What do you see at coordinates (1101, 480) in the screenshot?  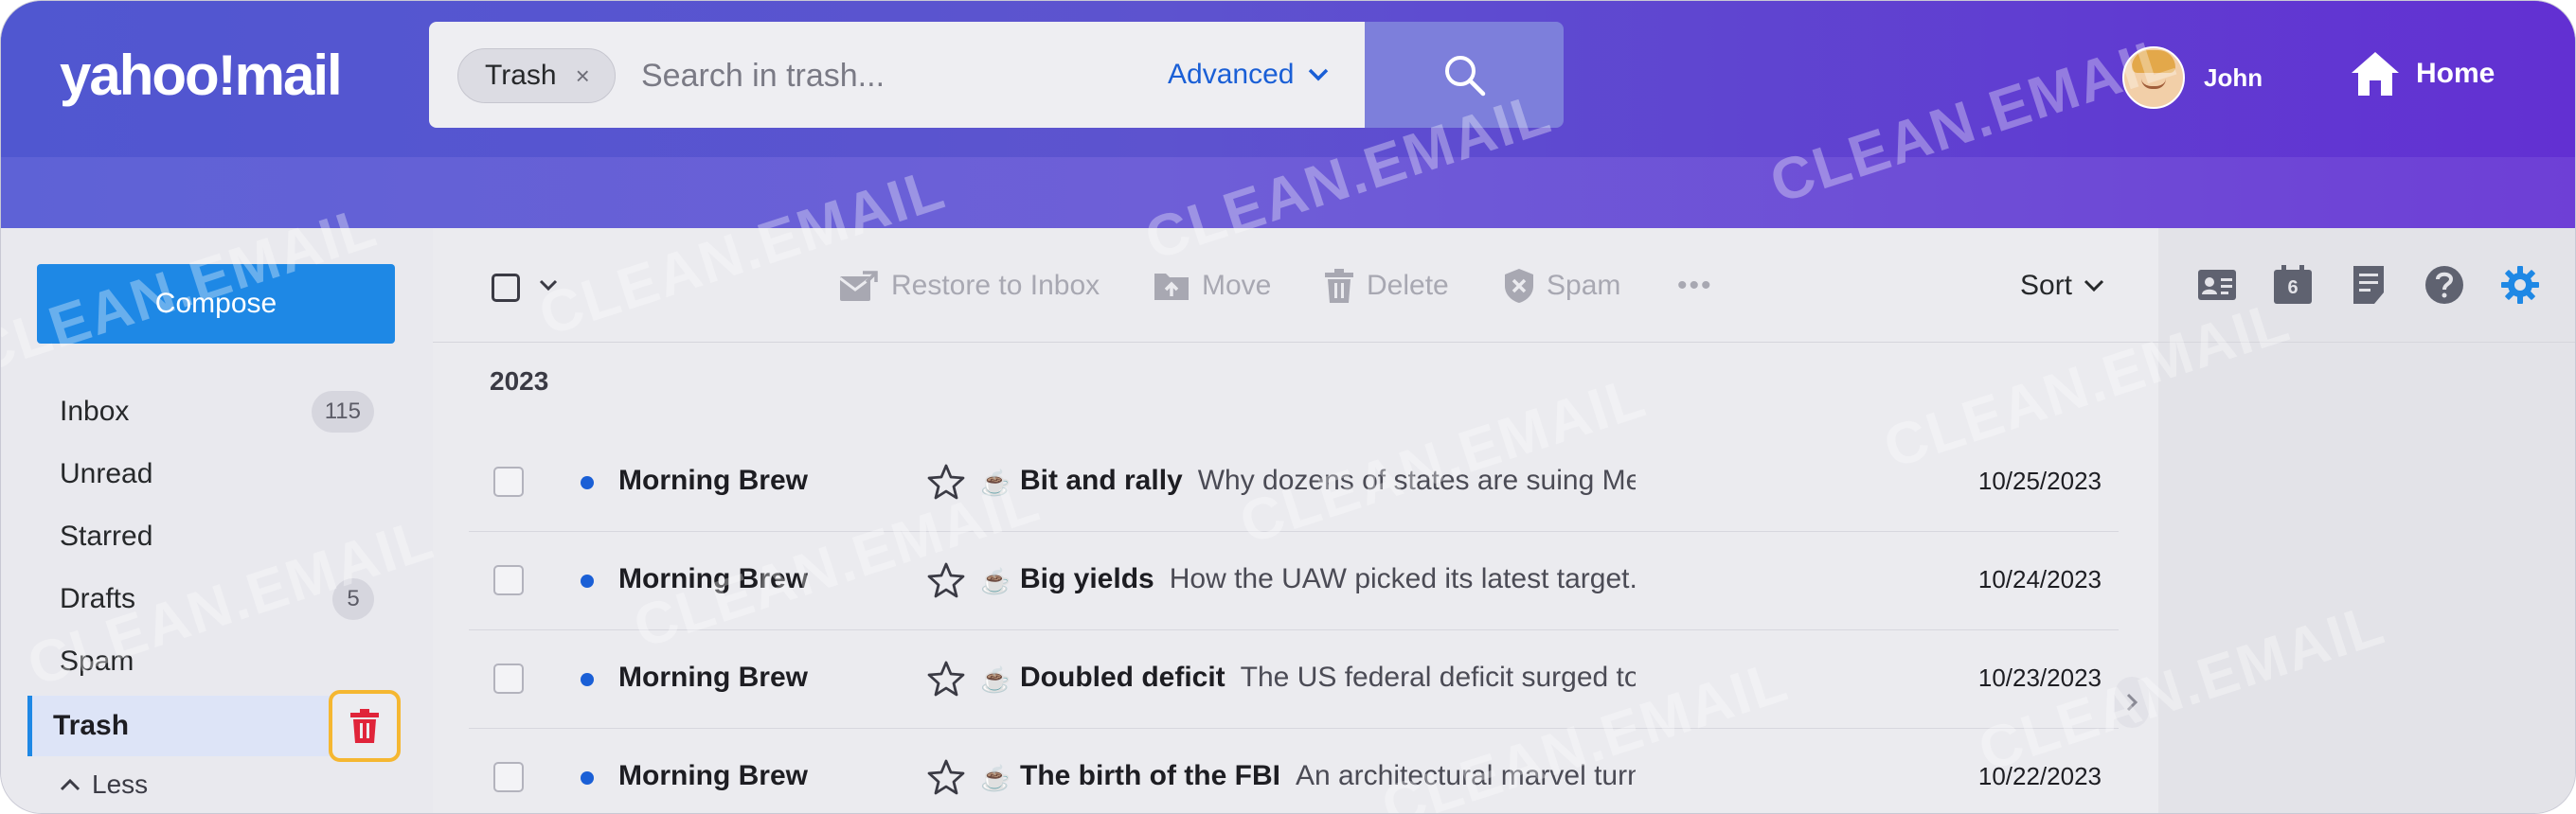 I see `message-subject: Bit and rally` at bounding box center [1101, 480].